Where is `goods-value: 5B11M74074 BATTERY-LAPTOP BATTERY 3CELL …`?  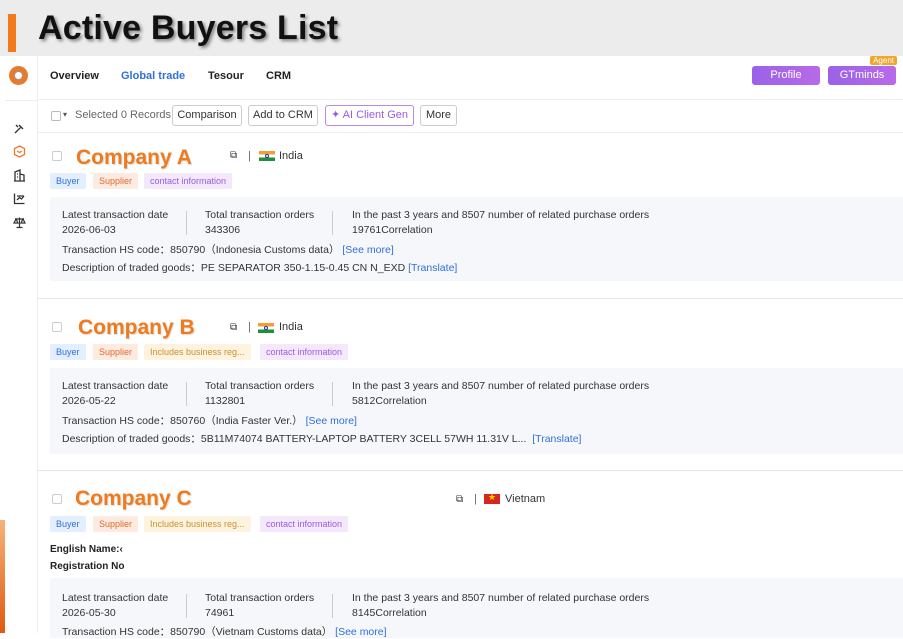 goods-value: 5B11M74074 BATTERY-LAPTOP BATTERY 3CELL … is located at coordinates (363, 439).